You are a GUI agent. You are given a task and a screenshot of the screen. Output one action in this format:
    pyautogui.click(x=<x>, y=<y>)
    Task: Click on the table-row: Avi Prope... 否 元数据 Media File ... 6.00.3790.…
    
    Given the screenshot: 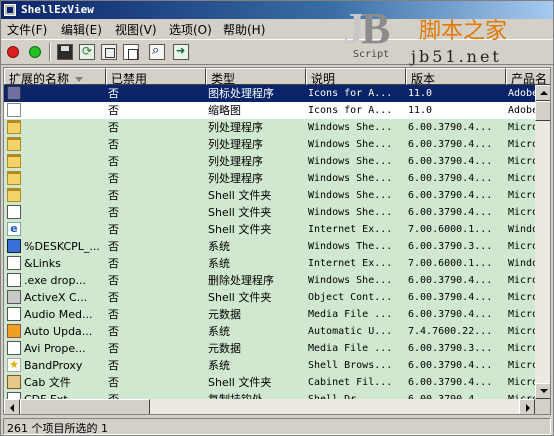 What is the action you would take?
    pyautogui.click(x=269, y=348)
    